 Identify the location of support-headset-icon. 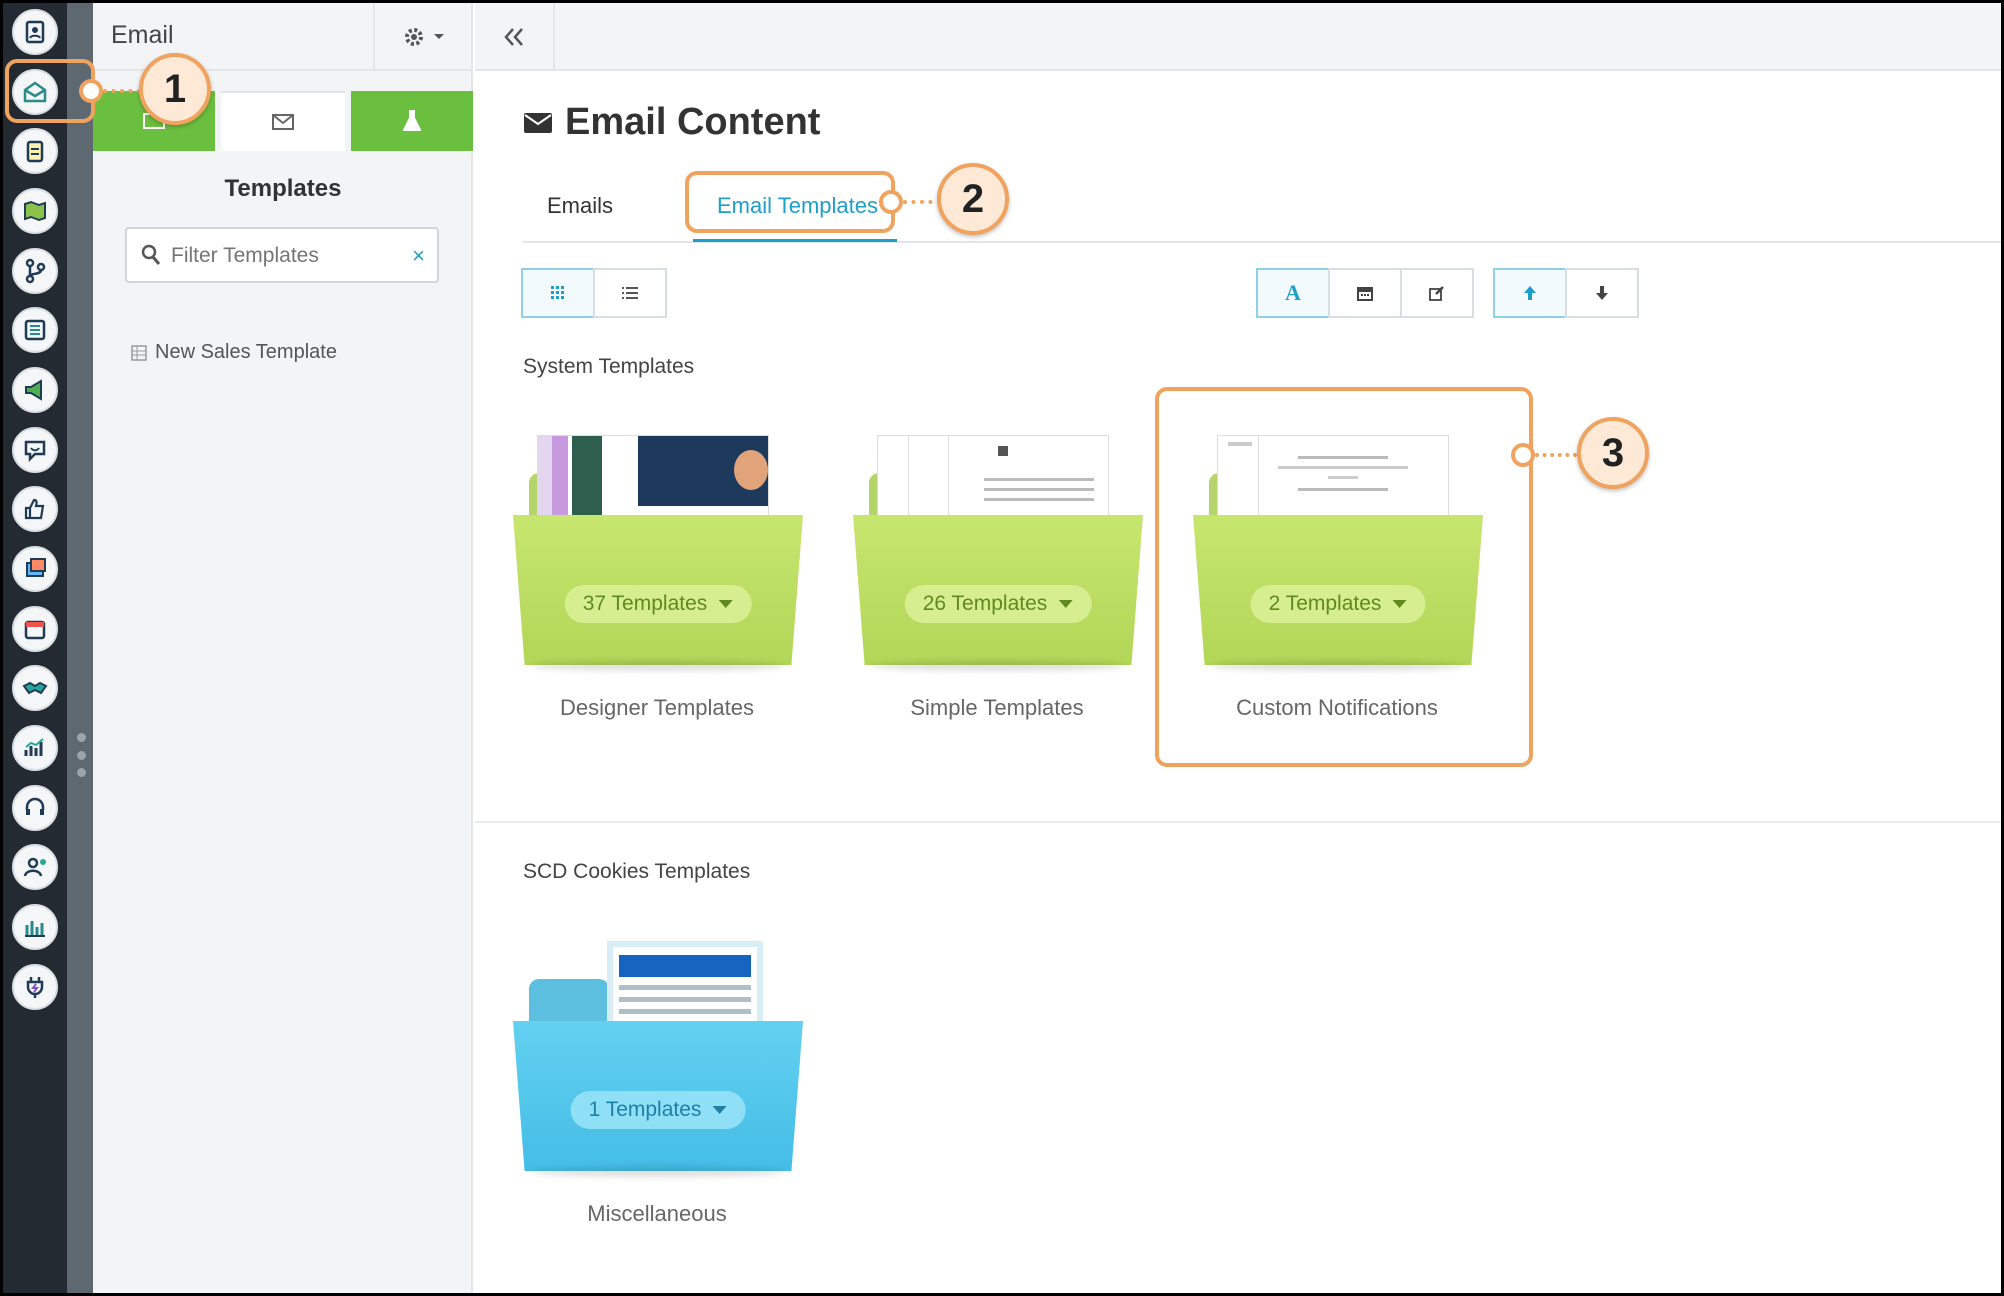
(35, 808).